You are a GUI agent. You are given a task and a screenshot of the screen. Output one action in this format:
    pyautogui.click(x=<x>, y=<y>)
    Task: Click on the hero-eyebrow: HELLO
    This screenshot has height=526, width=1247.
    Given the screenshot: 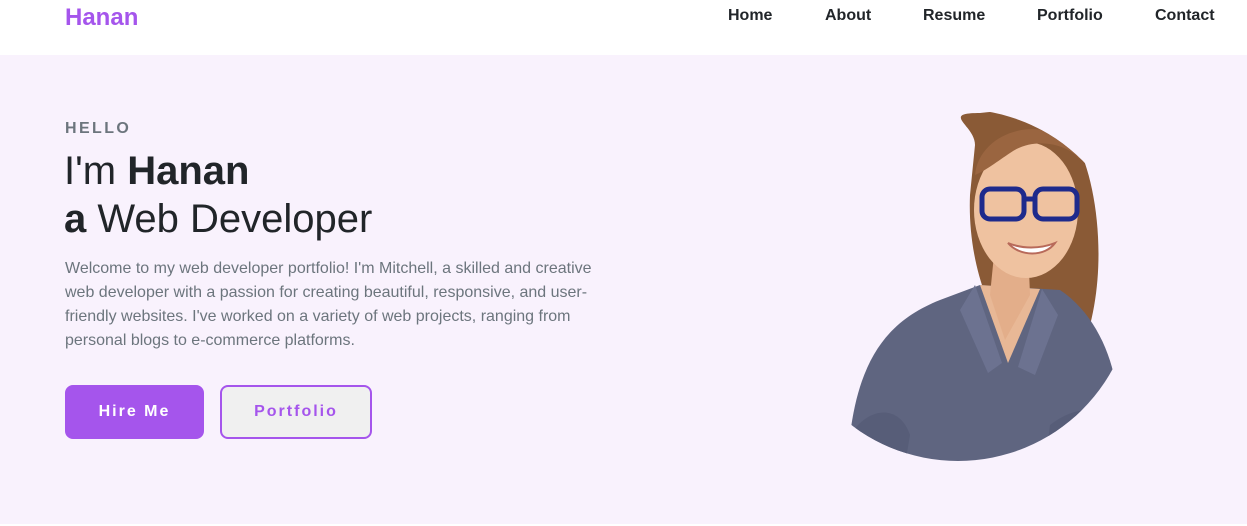 What is the action you would take?
    pyautogui.click(x=98, y=128)
    